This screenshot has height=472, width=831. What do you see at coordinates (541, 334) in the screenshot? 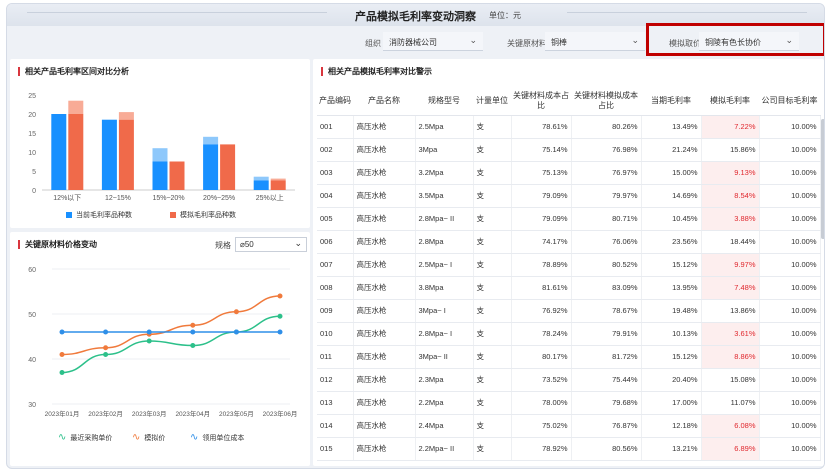
I see `table-cell: 78.24%` at bounding box center [541, 334].